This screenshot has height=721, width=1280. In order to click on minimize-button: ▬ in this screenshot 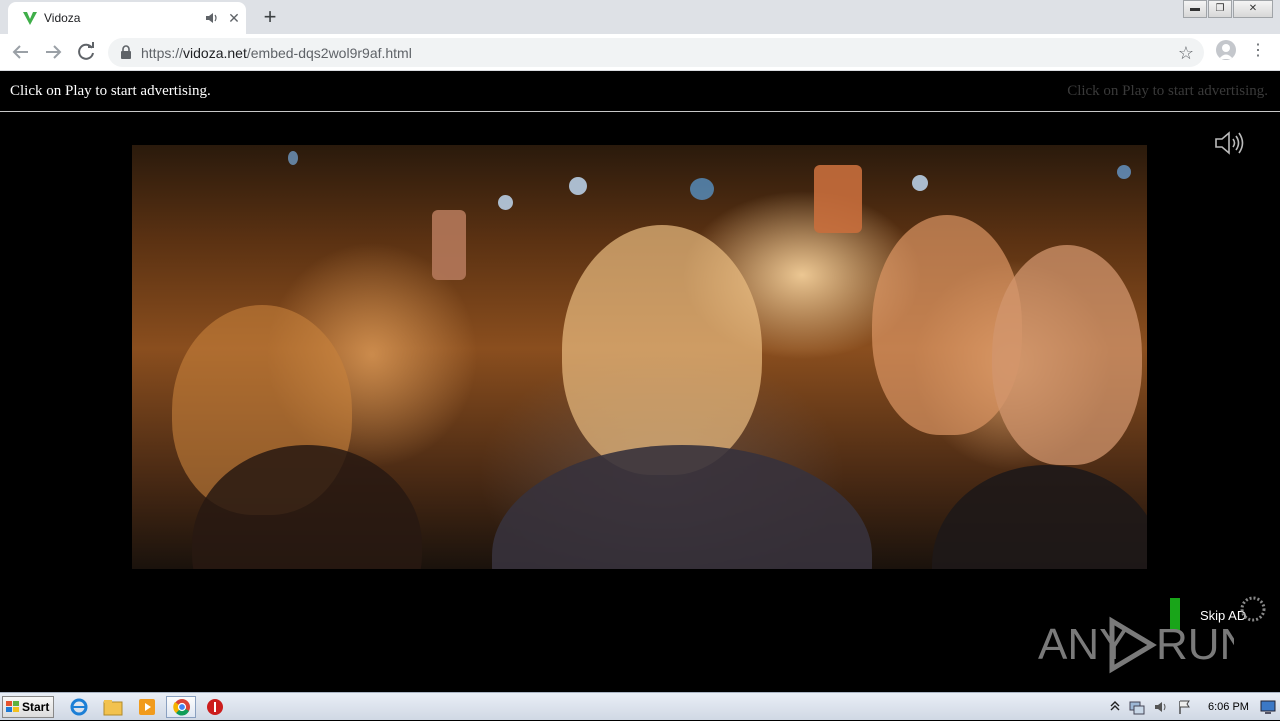, I will do `click(1195, 9)`.